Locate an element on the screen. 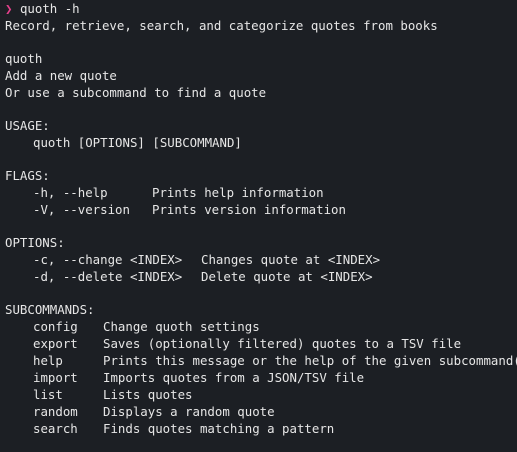 The height and width of the screenshot is (452, 517). subcommand-key: search is located at coordinates (55, 428).